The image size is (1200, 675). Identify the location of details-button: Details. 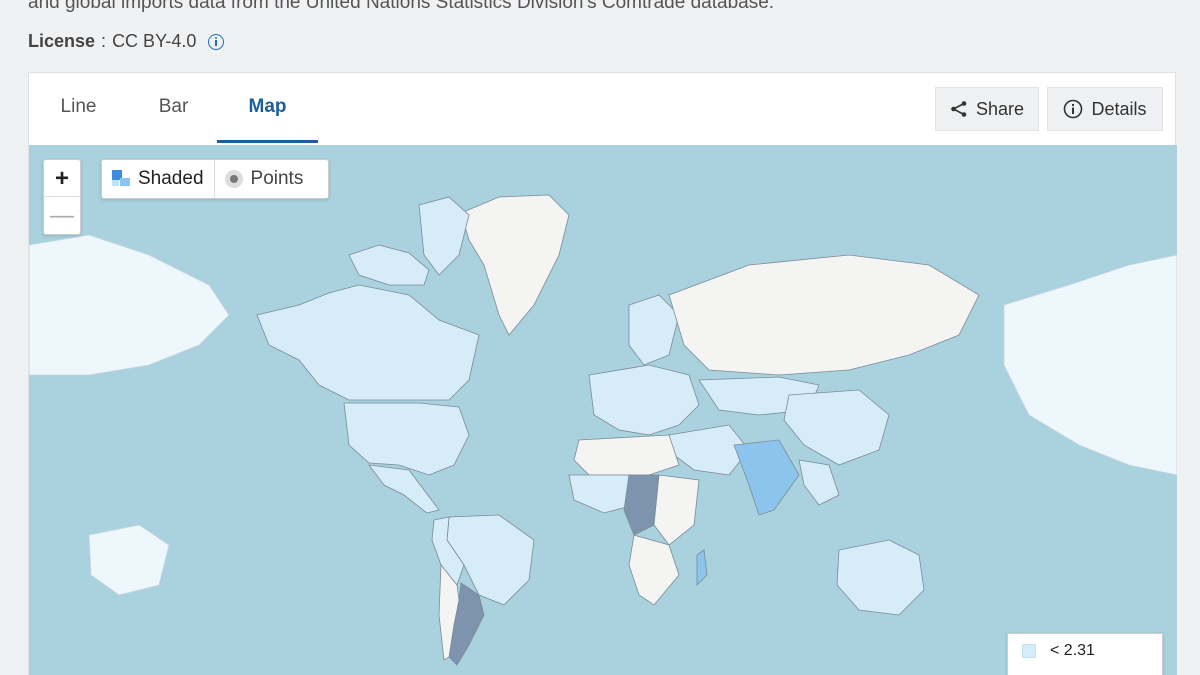
(1105, 109).